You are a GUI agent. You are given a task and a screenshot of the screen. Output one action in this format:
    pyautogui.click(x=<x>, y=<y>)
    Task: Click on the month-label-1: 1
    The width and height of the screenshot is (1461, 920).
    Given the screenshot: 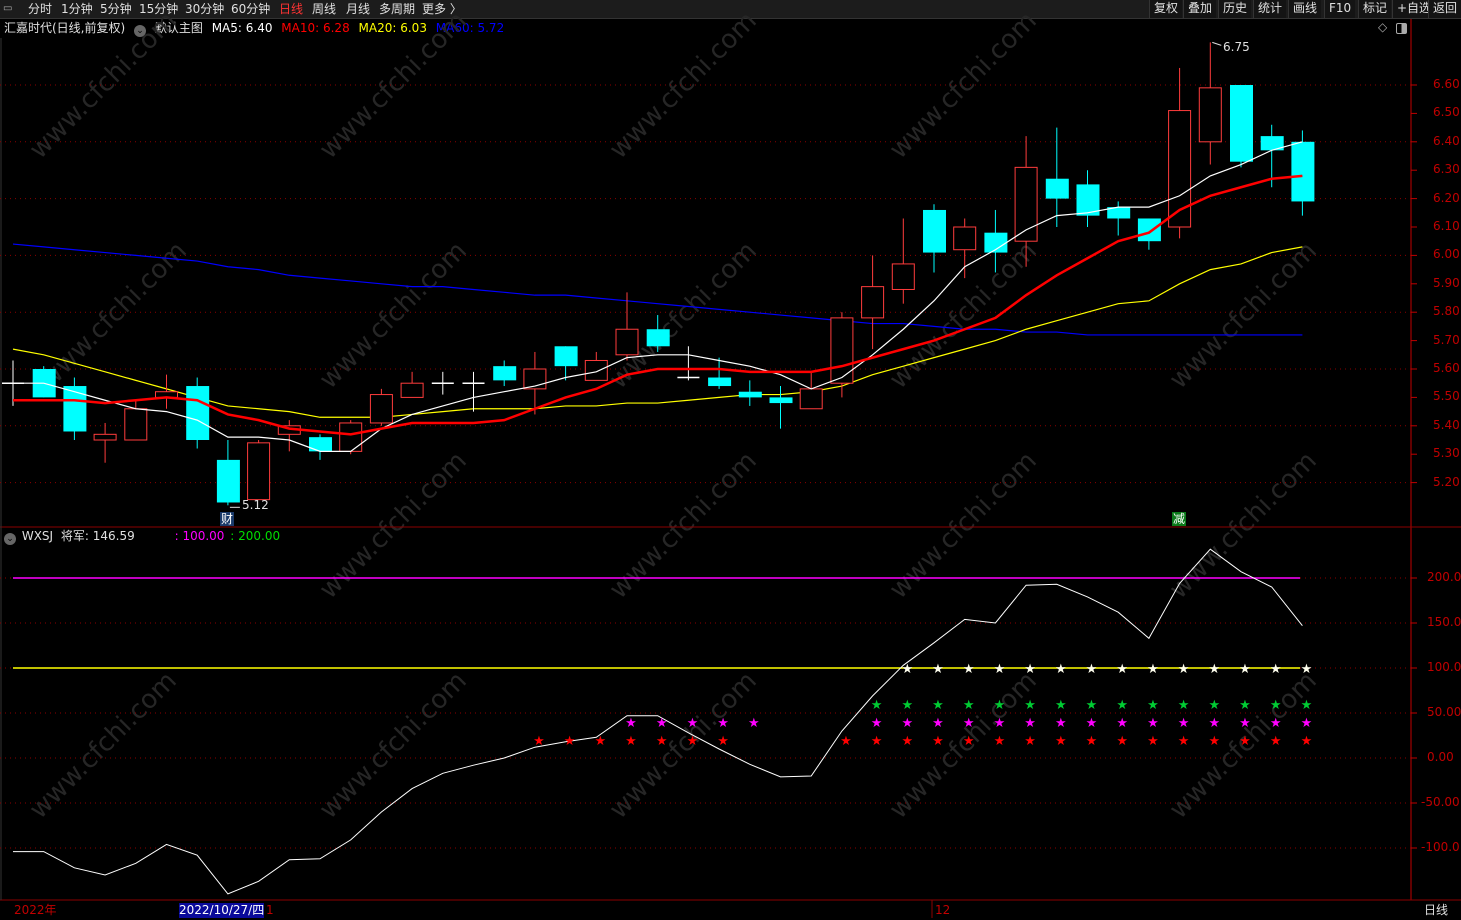 What is the action you would take?
    pyautogui.click(x=270, y=910)
    